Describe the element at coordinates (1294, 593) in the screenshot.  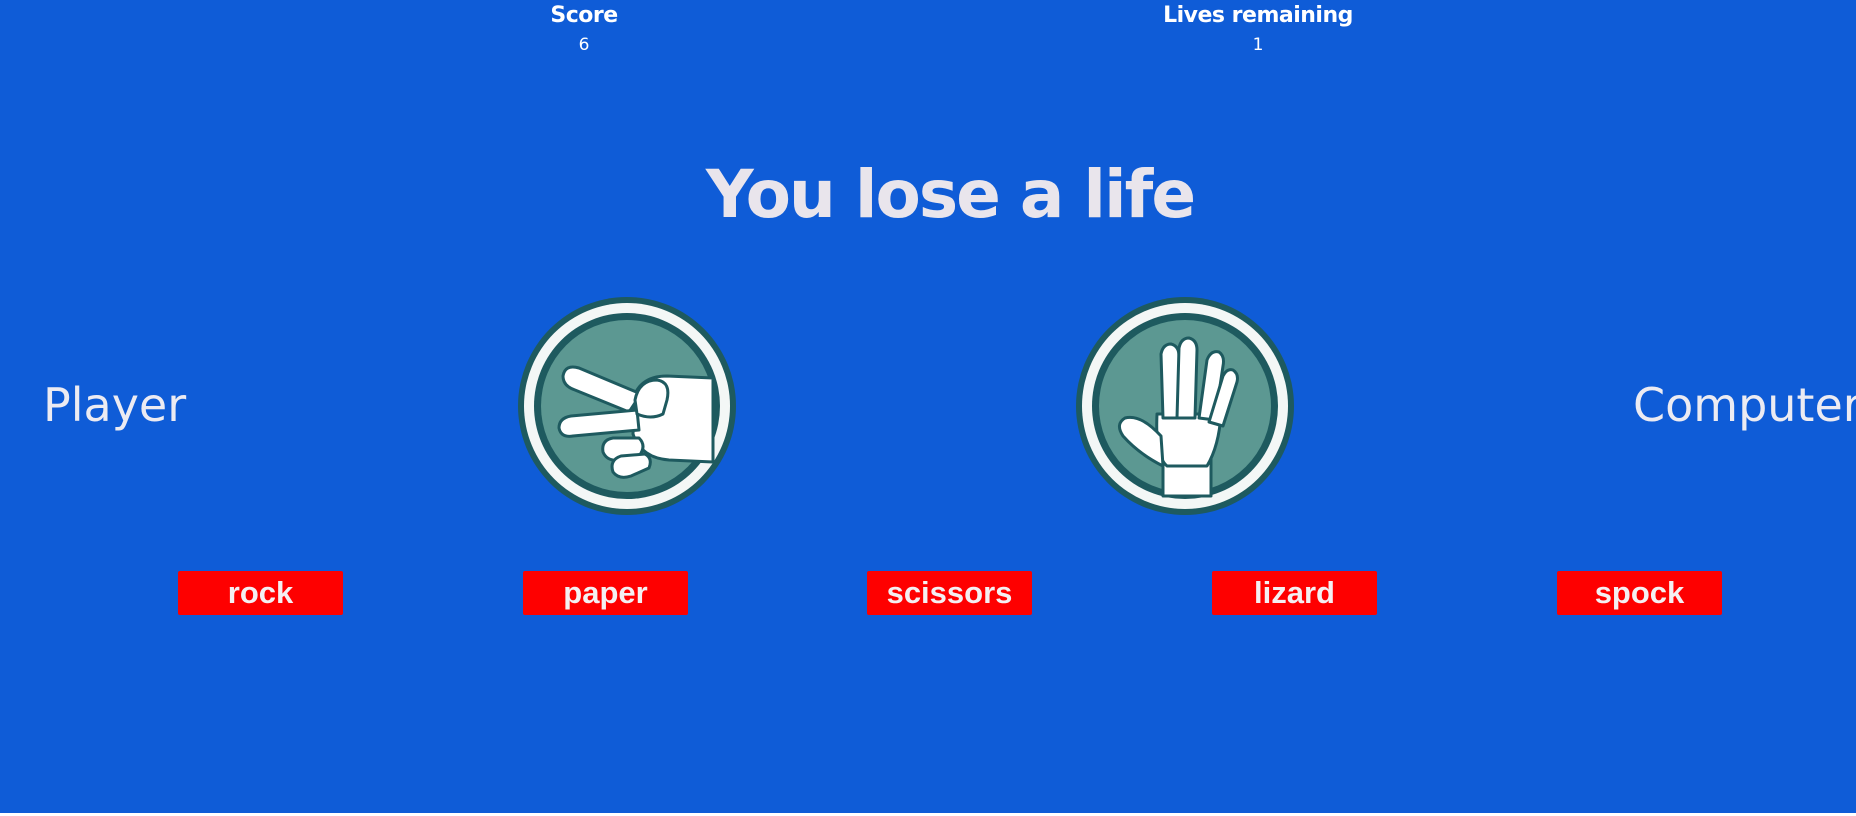
I see `lizard-button: lizard` at that location.